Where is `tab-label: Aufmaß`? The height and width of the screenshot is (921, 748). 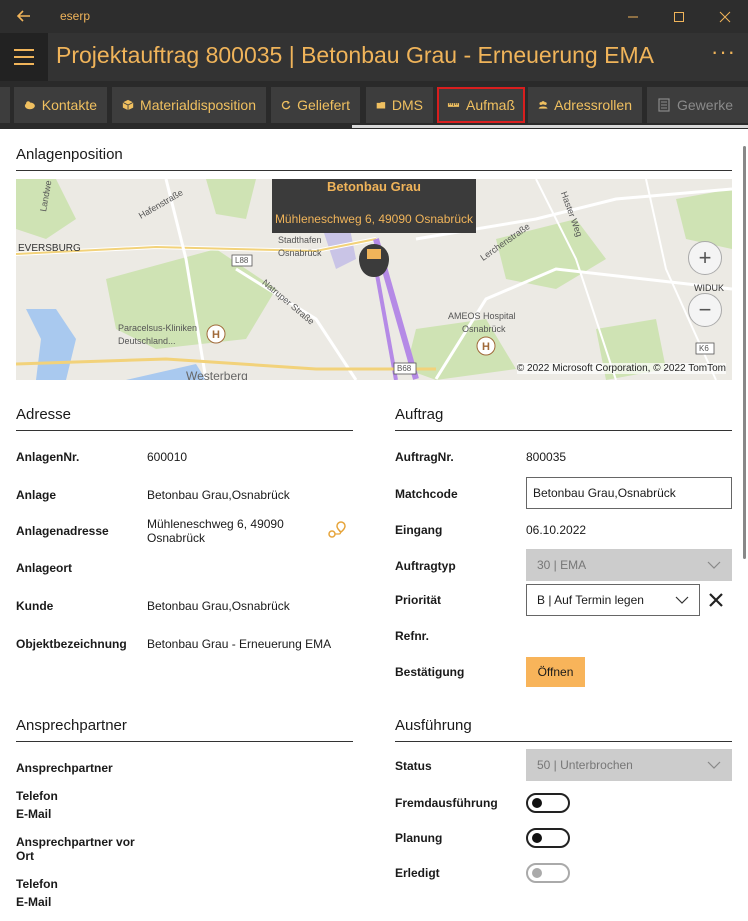
tab-label: Aufmaß is located at coordinates (490, 105).